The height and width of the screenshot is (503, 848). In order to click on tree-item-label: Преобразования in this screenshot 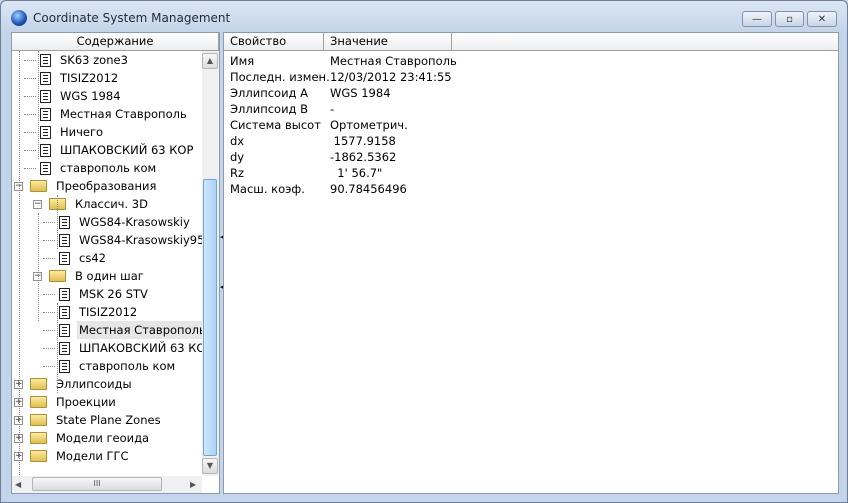, I will do `click(106, 186)`.